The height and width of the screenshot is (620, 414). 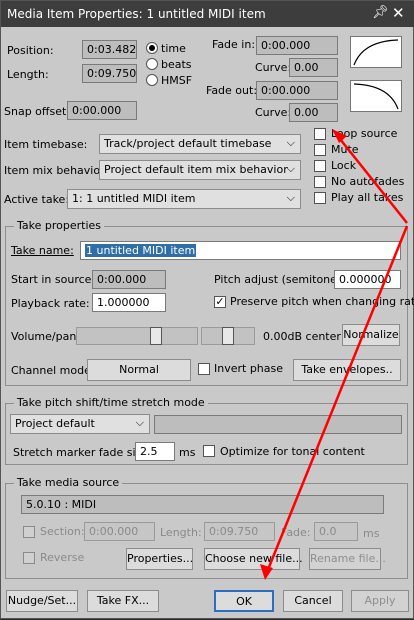 What do you see at coordinates (234, 44) in the screenshot?
I see `fade-in-label: Fade in:` at bounding box center [234, 44].